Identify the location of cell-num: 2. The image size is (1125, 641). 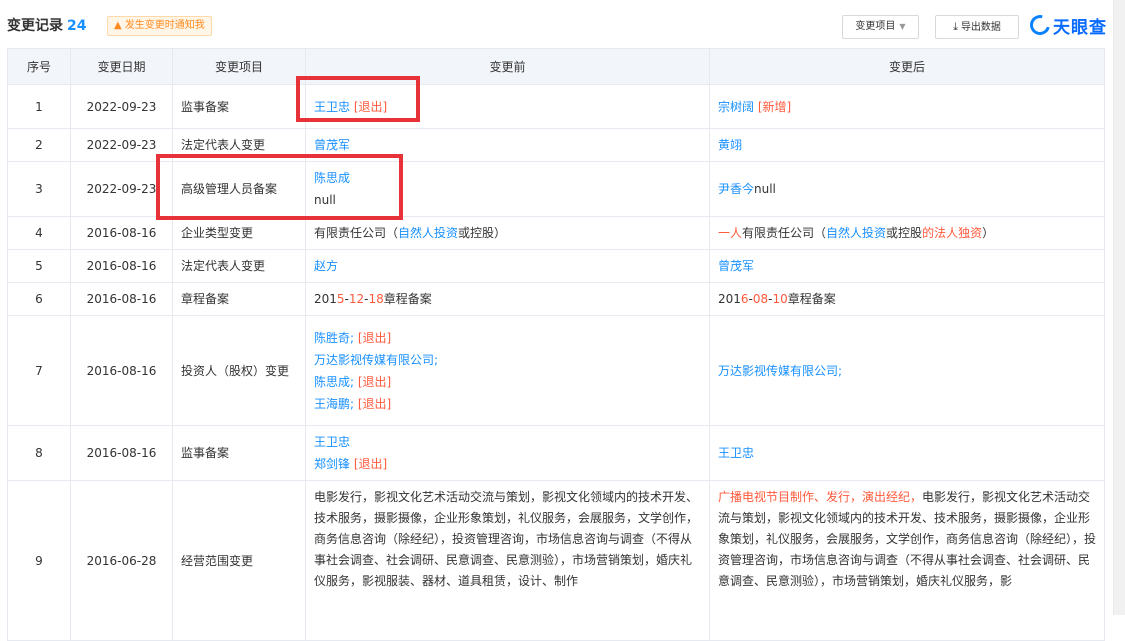
(39, 145).